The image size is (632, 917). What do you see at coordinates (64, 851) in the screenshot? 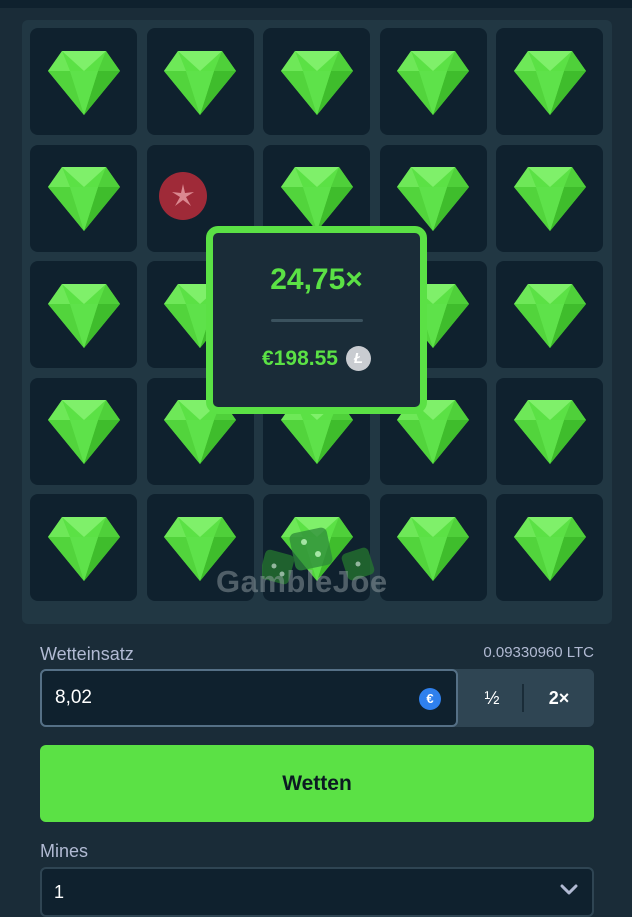
I see `mines-count-label: Mines` at bounding box center [64, 851].